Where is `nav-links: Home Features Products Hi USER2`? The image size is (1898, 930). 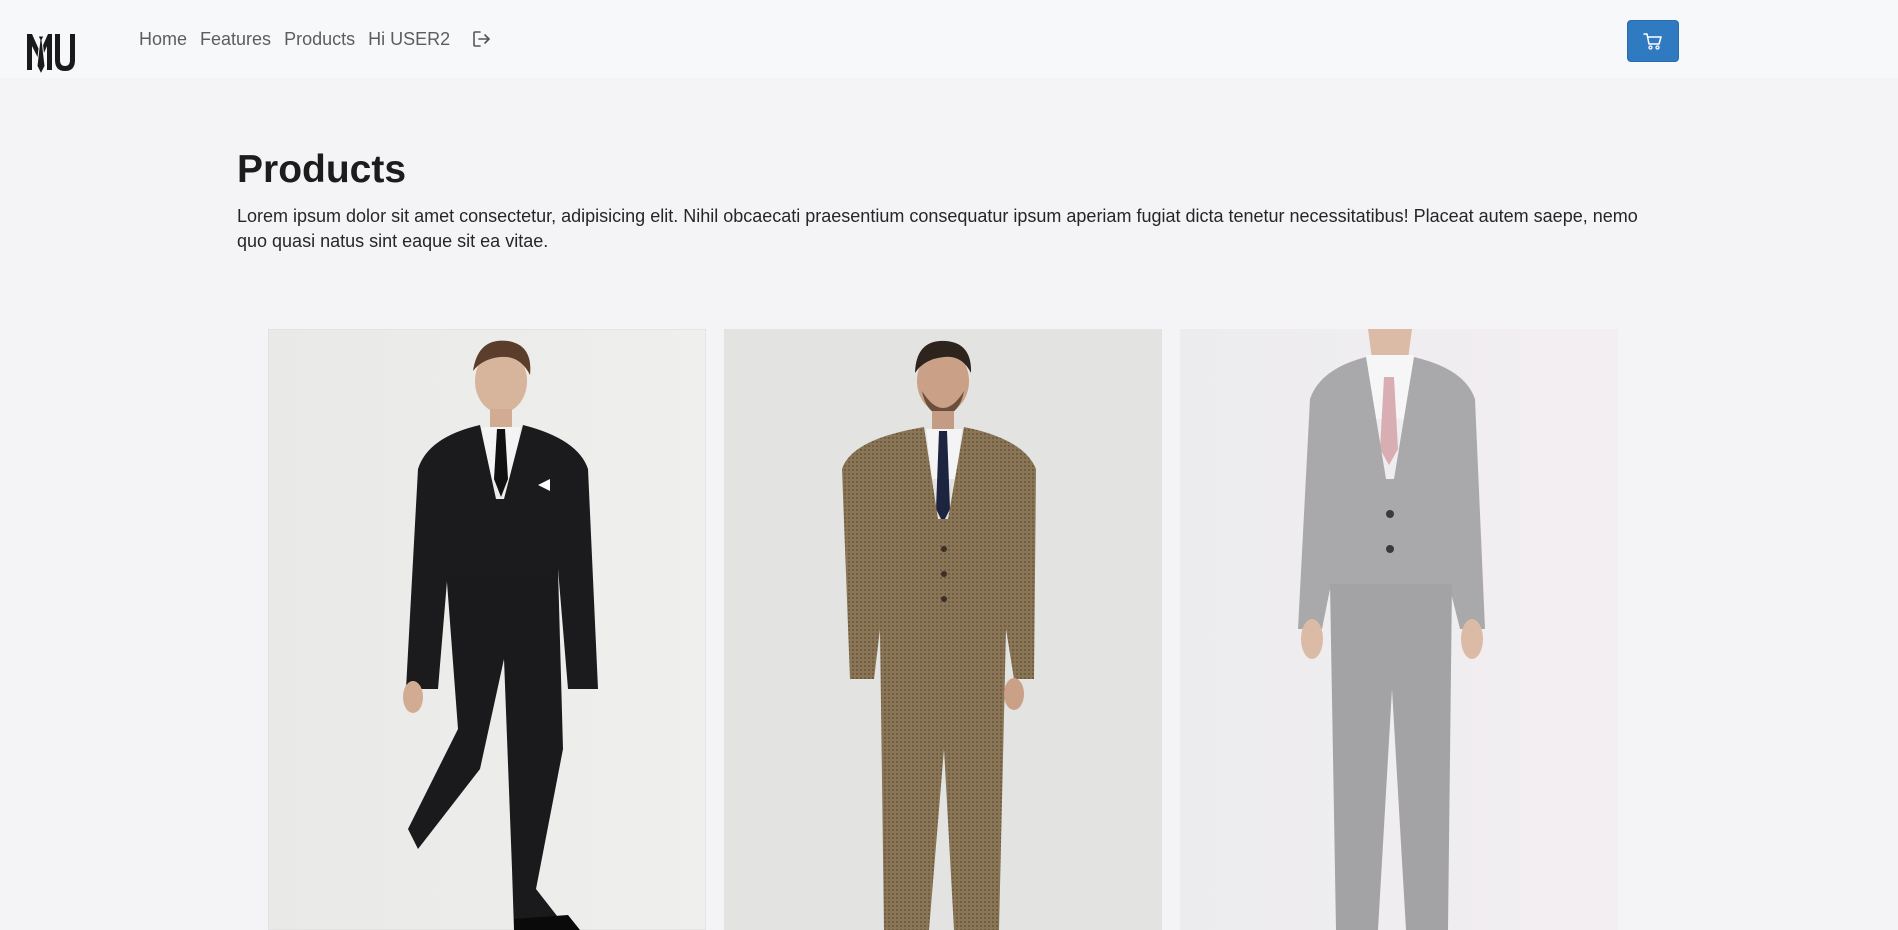
nav-links: Home Features Products Hi USER2 is located at coordinates (316, 39).